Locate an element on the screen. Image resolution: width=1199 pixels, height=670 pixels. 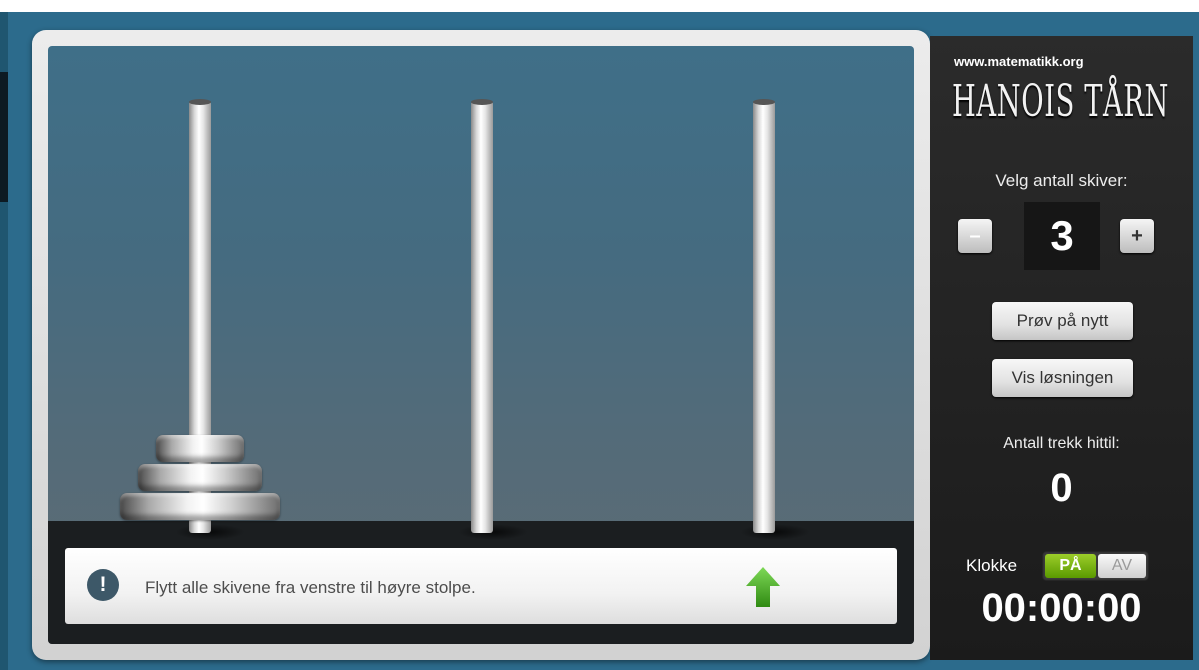
top-strip is located at coordinates (599, 6).